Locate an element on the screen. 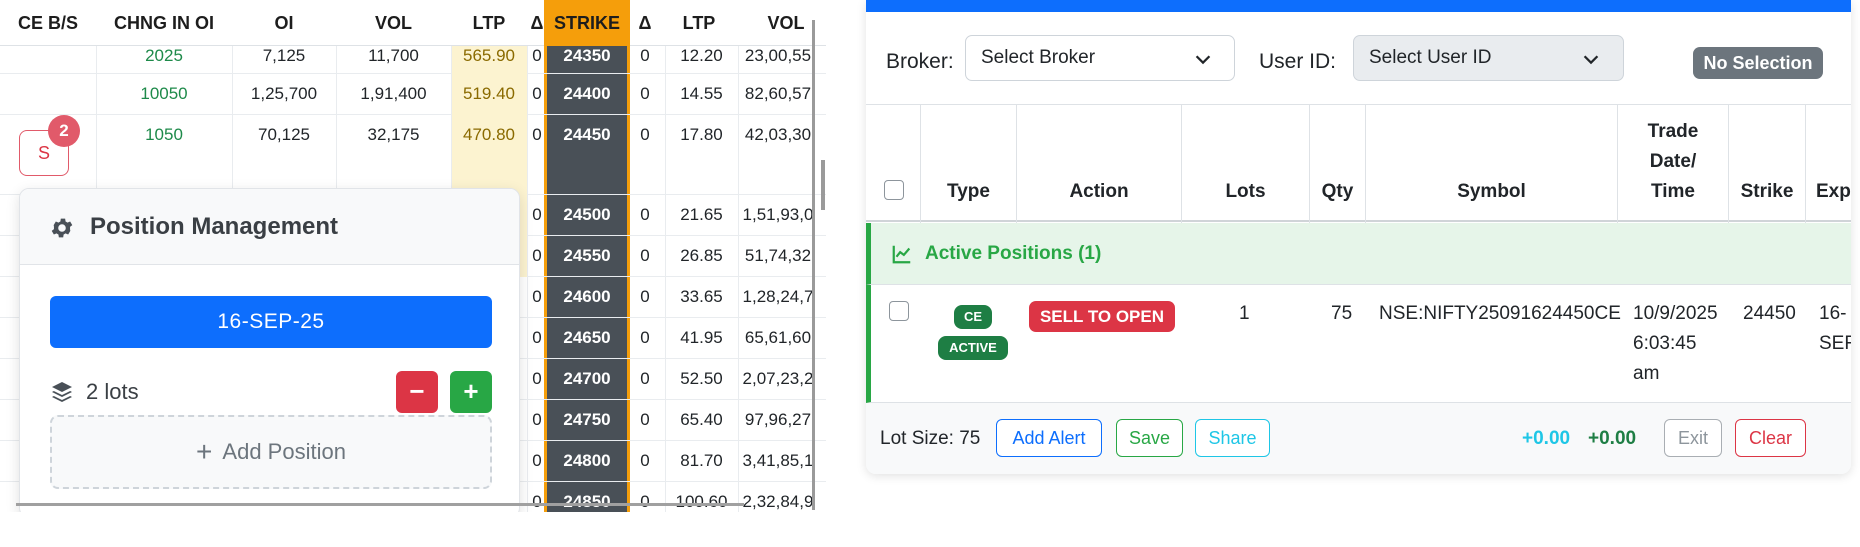  trade-time: 6:03:45 is located at coordinates (1665, 343).